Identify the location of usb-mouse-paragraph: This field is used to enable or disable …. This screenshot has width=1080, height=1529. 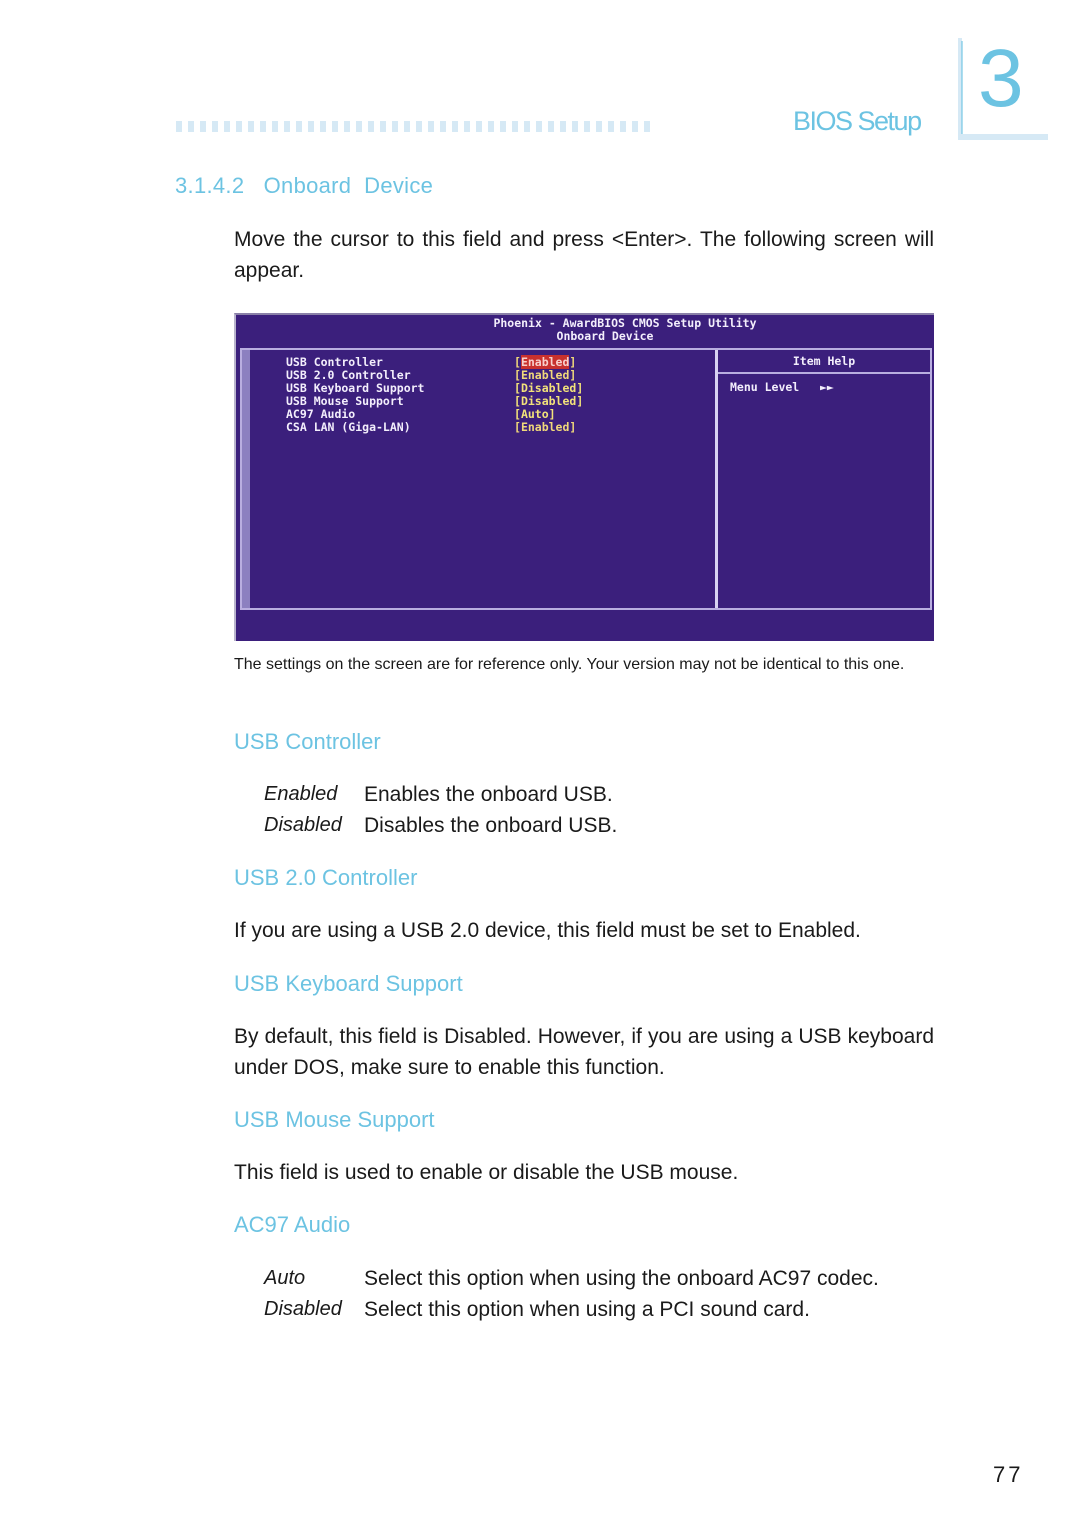
(486, 1172).